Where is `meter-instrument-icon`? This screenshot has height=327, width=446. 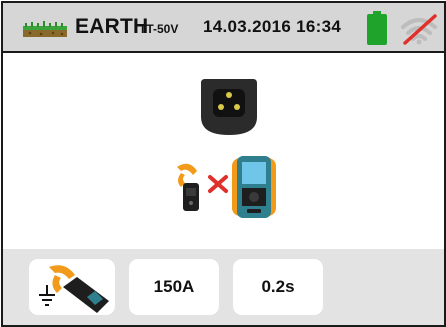 meter-instrument-icon is located at coordinates (254, 187).